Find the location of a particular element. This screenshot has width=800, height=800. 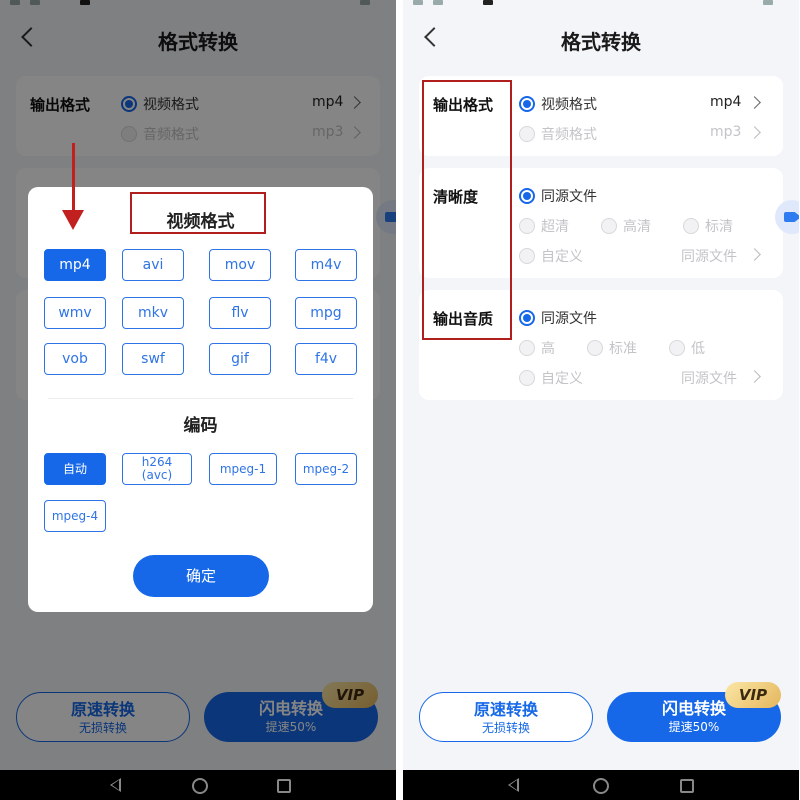

video-format-value: mp4 is located at coordinates (726, 102).